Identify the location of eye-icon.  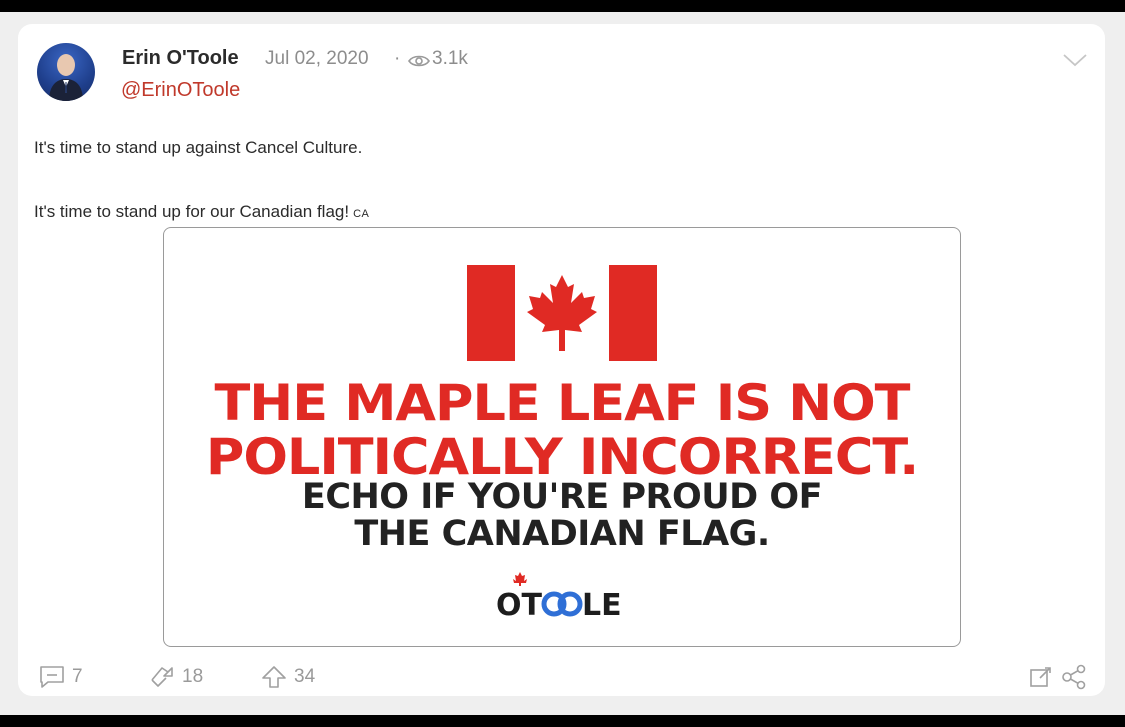
(419, 61).